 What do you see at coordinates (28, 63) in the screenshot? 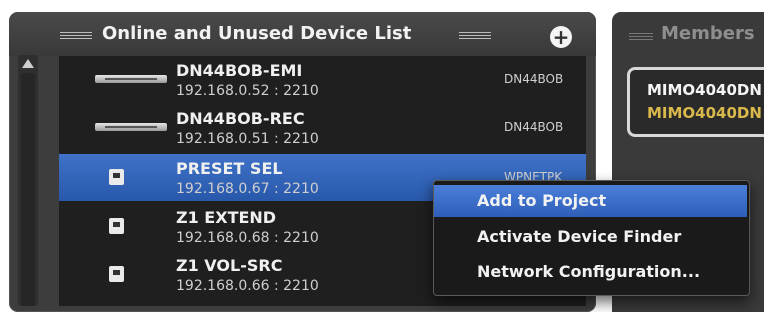
I see `scroll-up-arrow-icon` at bounding box center [28, 63].